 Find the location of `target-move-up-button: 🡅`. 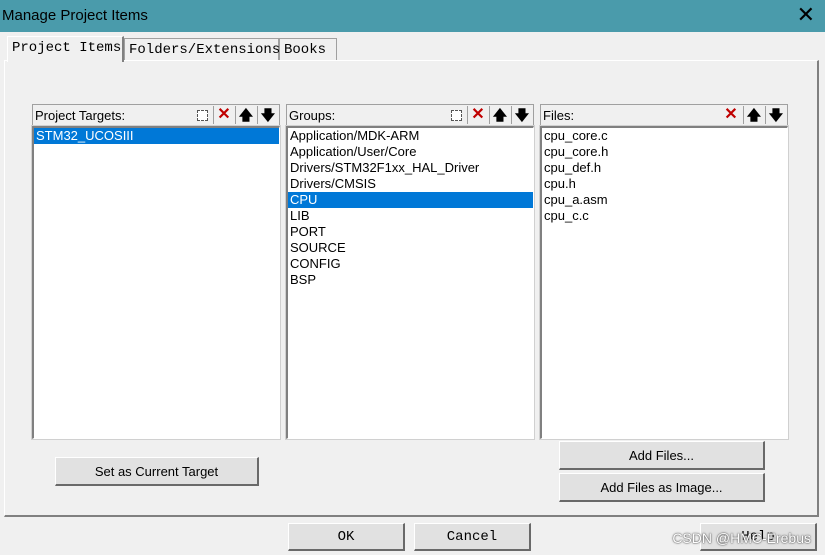

target-move-up-button: 🡅 is located at coordinates (245, 115).